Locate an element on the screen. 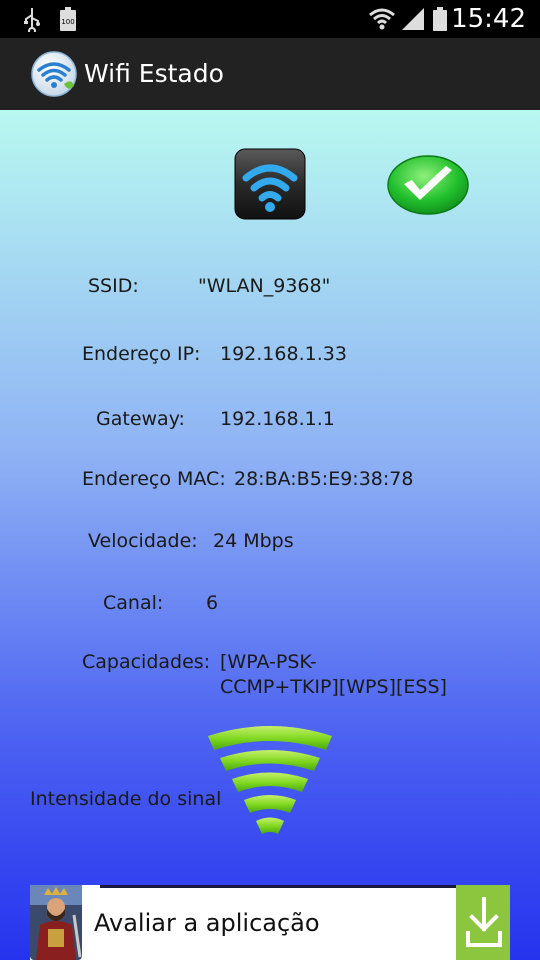  speed-value: 24 Mbps is located at coordinates (253, 541).